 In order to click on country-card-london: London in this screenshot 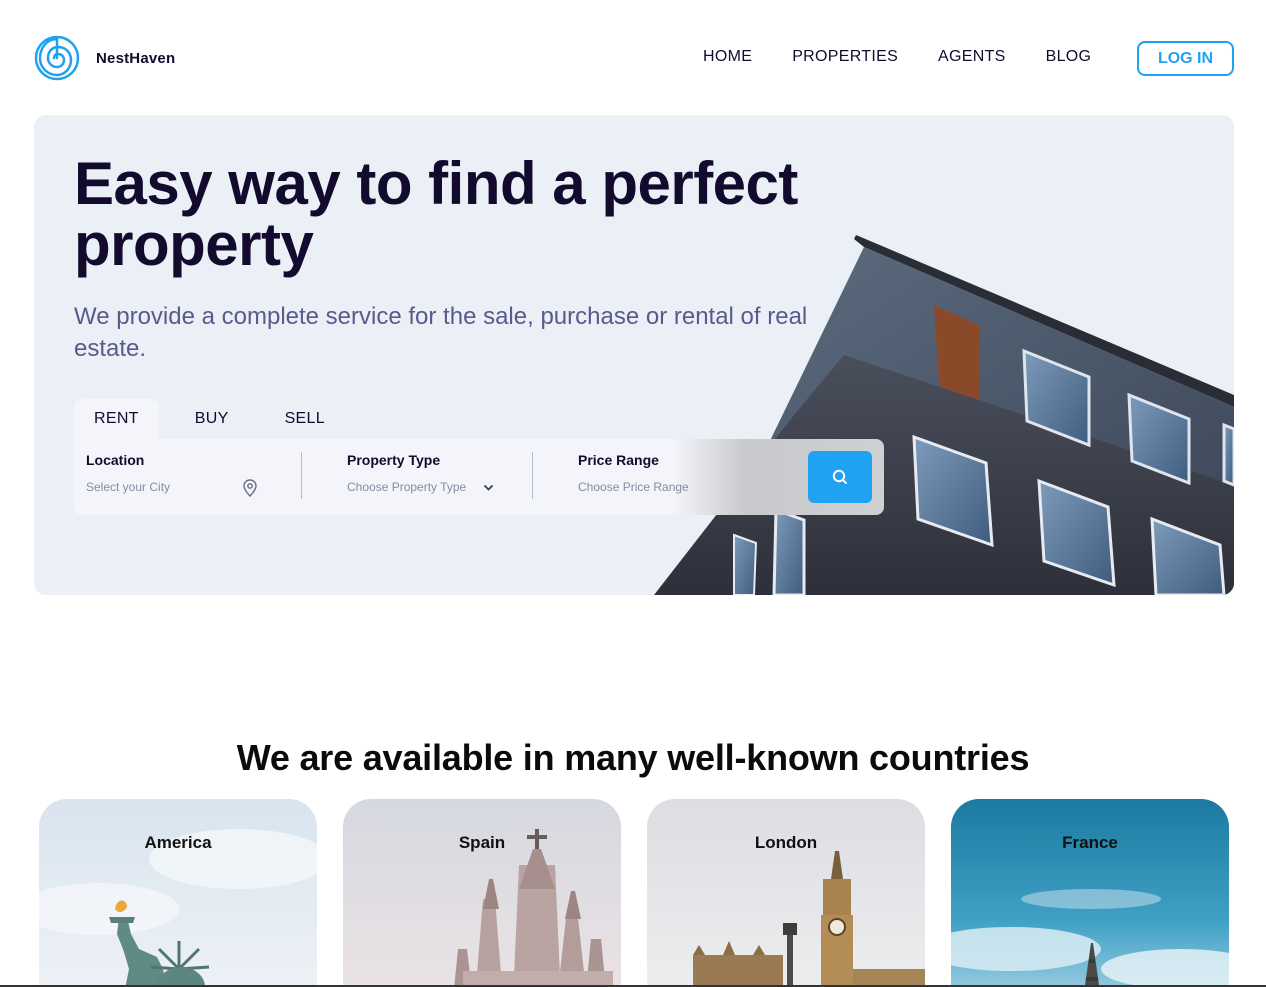, I will do `click(786, 893)`.